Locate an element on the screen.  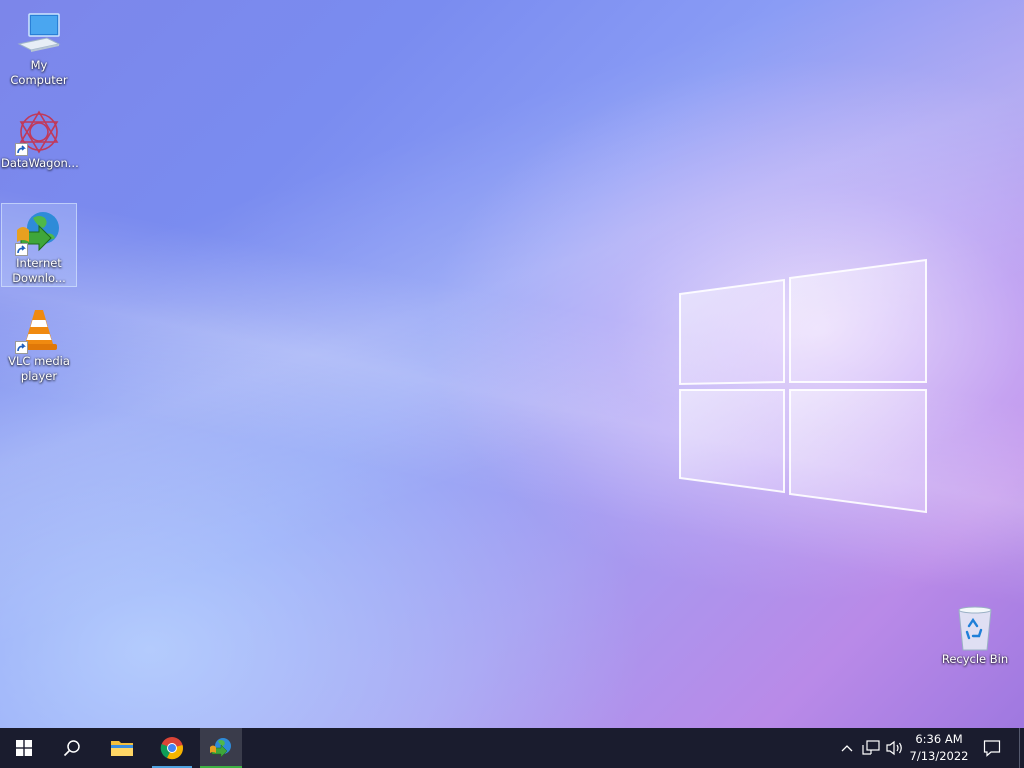
taskbar-internet-download-manager-button is located at coordinates (221, 748).